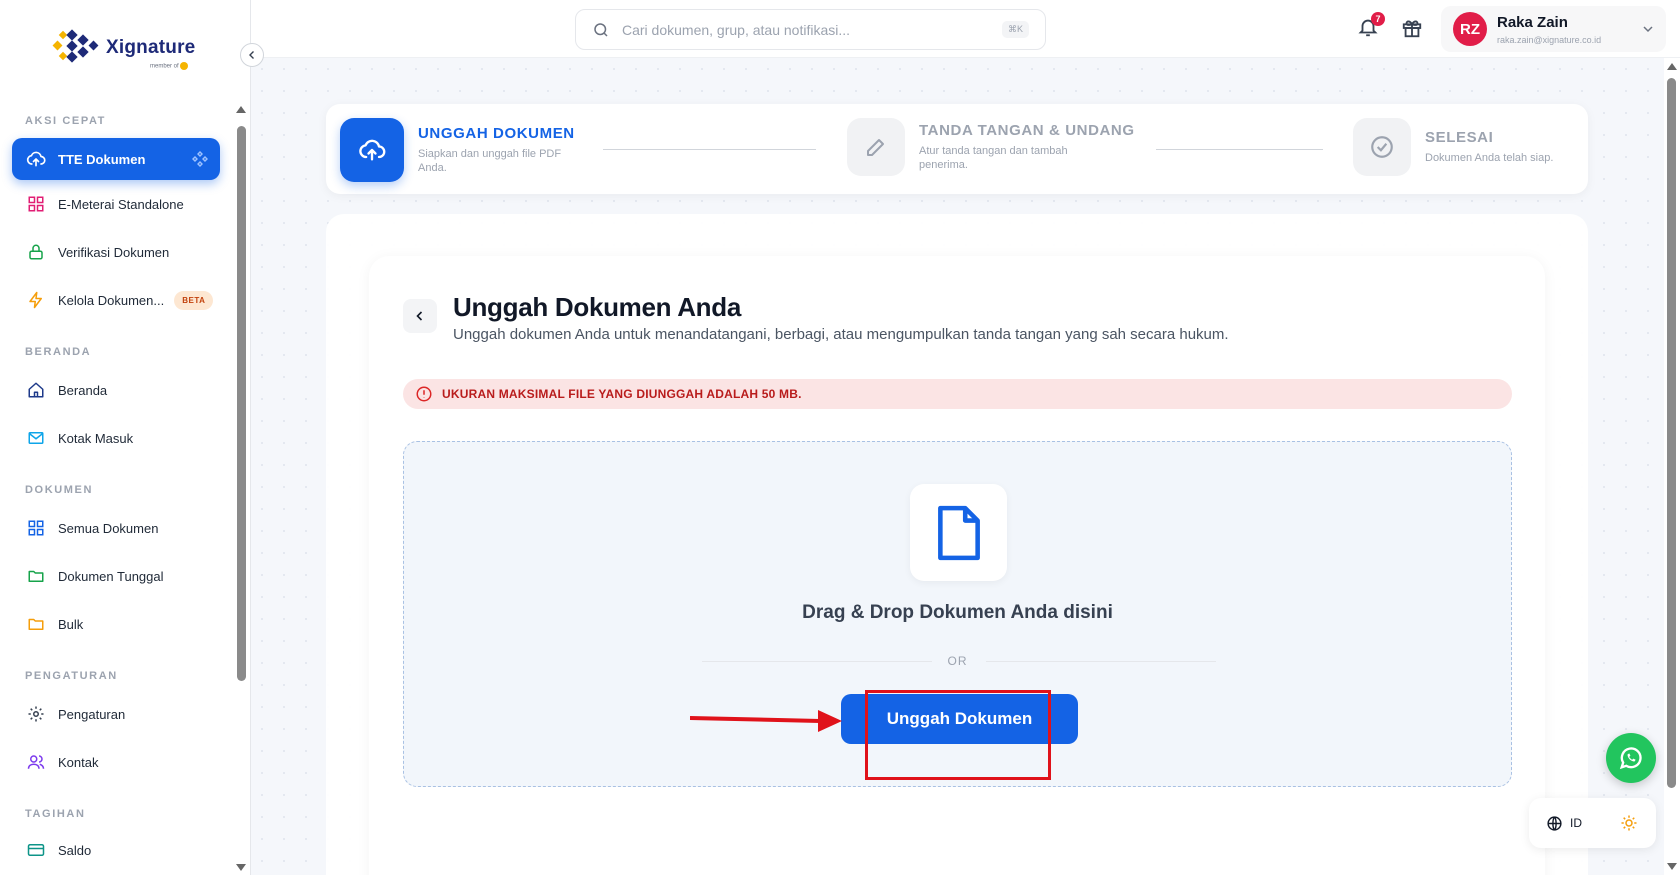  Describe the element at coordinates (116, 762) in the screenshot. I see `sidebar-item-kontak: Kontak` at that location.